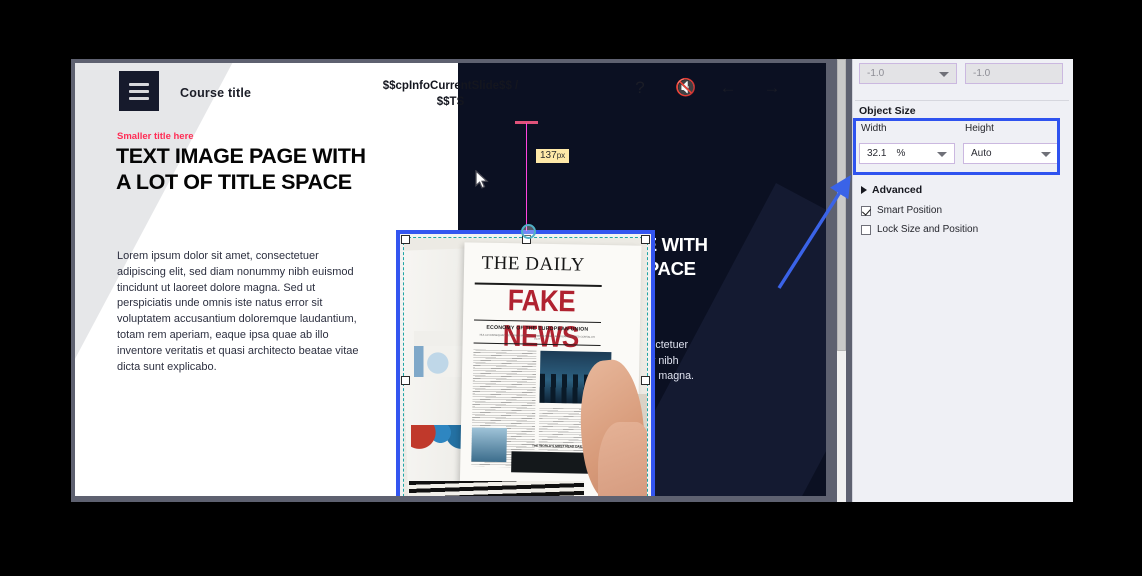  I want to click on width-value: 32.1, so click(877, 153).